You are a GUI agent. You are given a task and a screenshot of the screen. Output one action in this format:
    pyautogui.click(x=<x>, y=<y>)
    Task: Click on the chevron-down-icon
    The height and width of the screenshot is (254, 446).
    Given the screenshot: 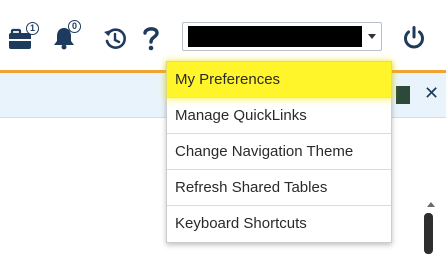 What is the action you would take?
    pyautogui.click(x=372, y=36)
    